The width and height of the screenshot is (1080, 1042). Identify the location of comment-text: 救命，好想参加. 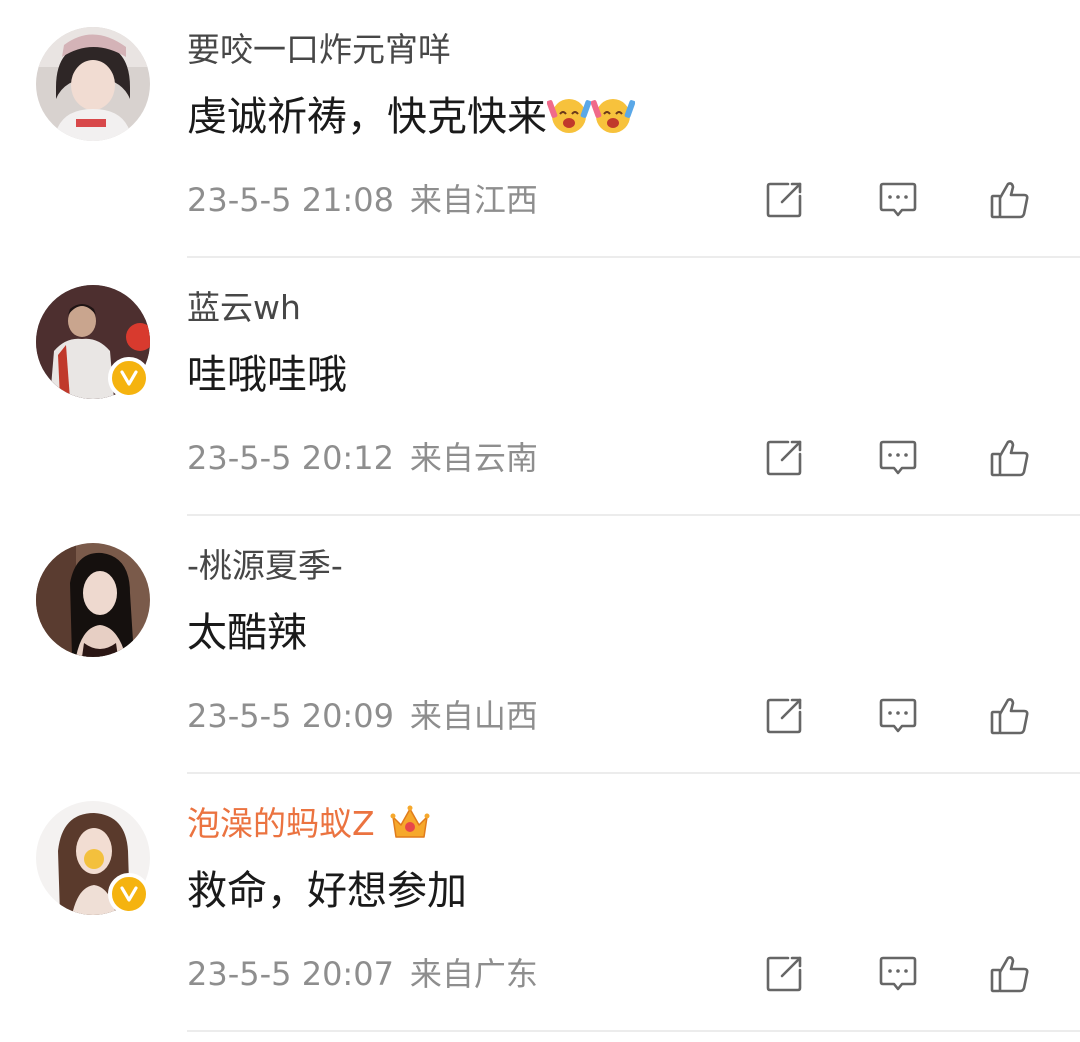
(327, 891).